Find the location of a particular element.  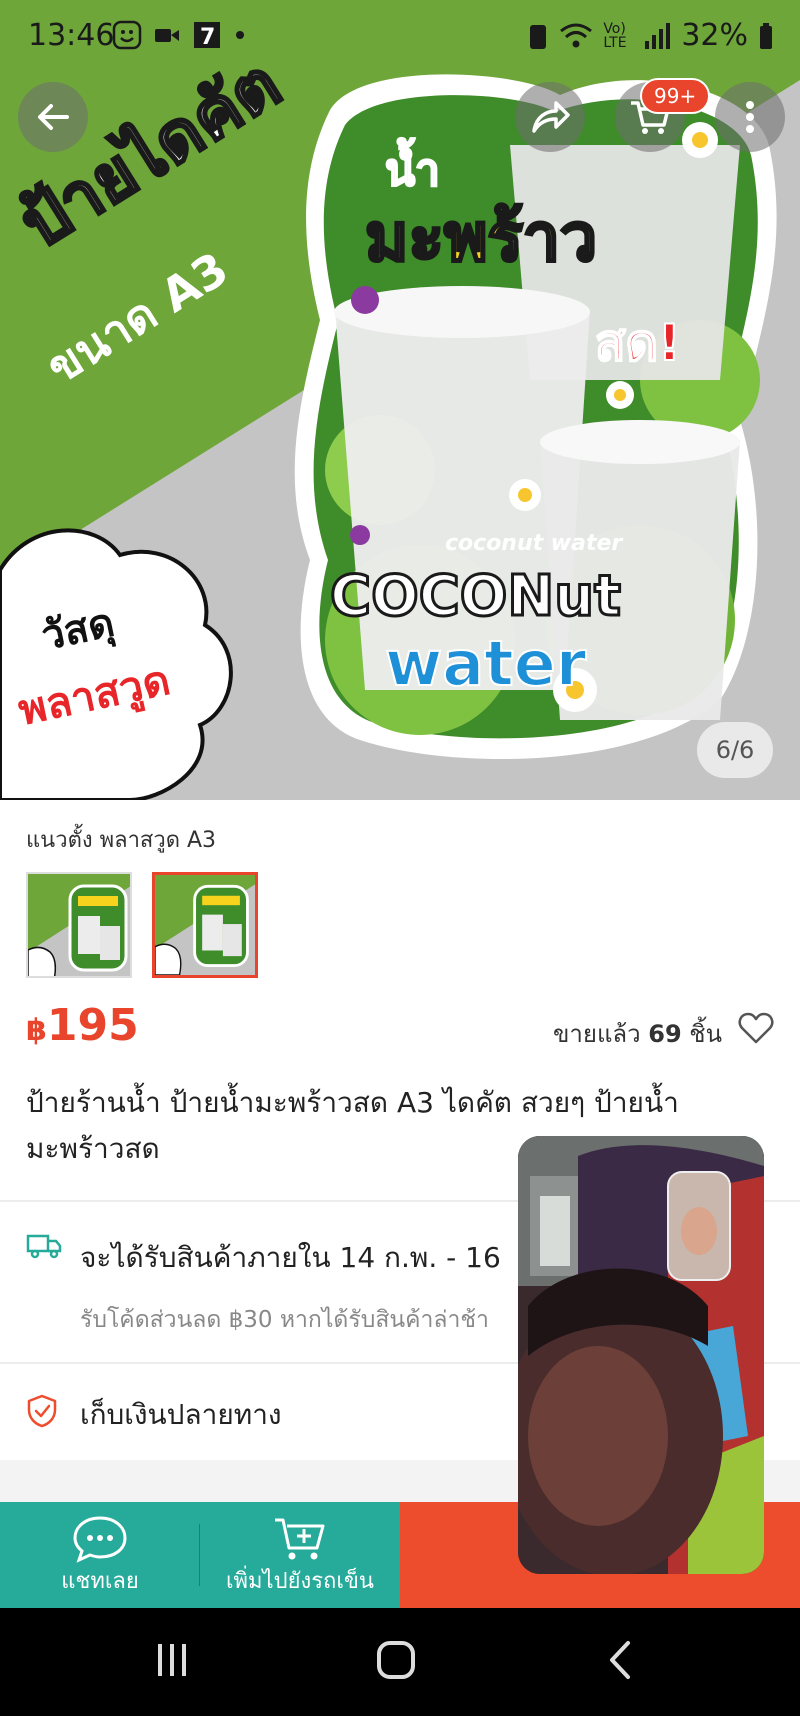

video-icon is located at coordinates (167, 35).